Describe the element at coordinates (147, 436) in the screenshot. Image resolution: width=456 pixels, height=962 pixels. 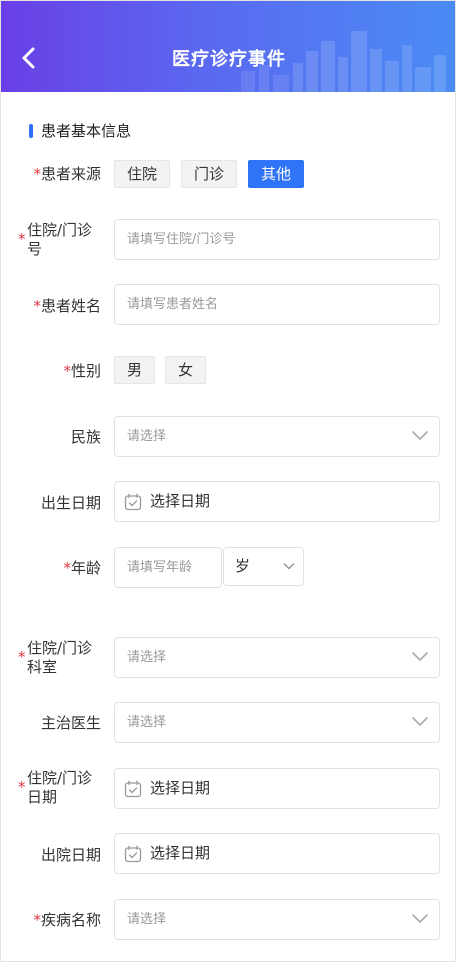
I see `ethnicity-placeholder: 请选择` at that location.